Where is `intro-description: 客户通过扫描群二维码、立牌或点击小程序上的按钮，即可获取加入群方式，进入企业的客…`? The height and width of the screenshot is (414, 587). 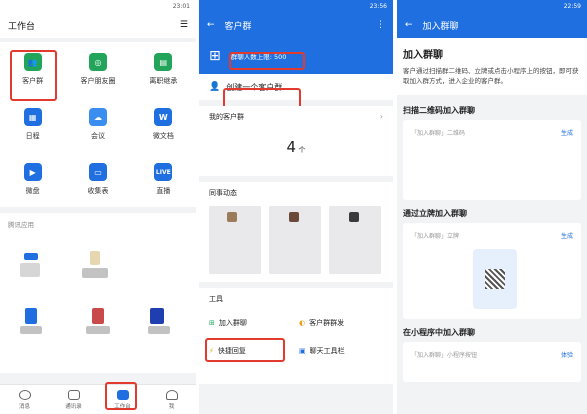
intro-description: 客户通过扫描群二维码、立牌或点击小程序上的按钮，即可获取加入群方式，进入企业的客… is located at coordinates (491, 76).